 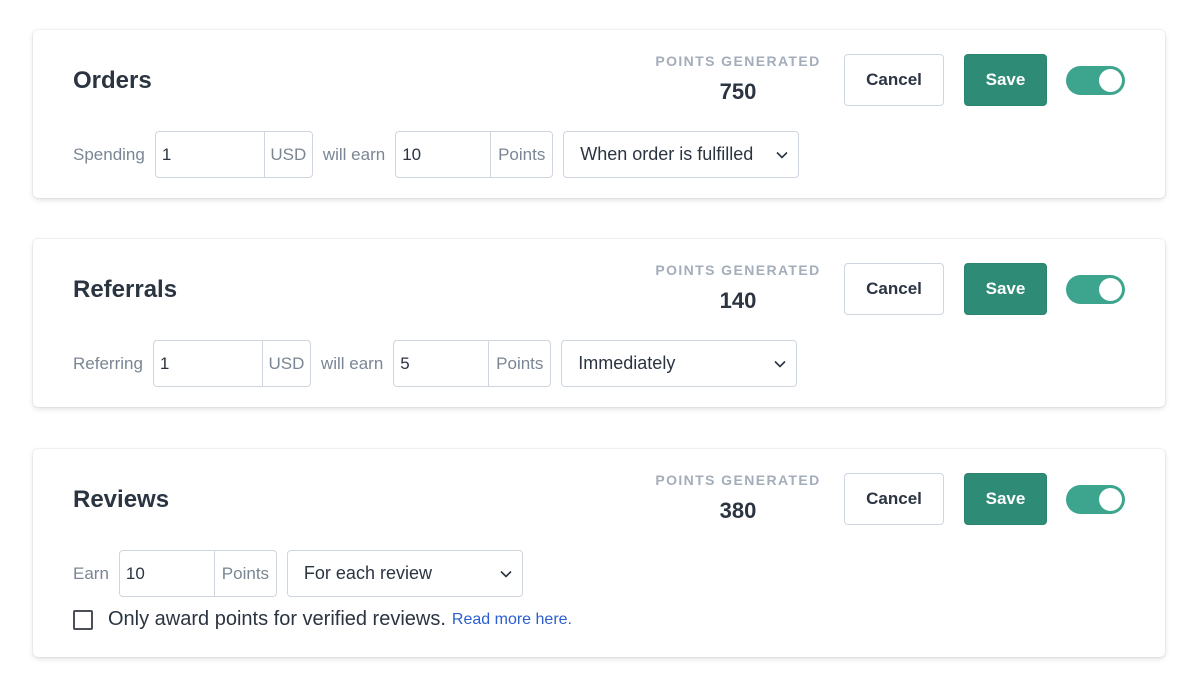 I want to click on reviews-title: Reviews, so click(x=121, y=499).